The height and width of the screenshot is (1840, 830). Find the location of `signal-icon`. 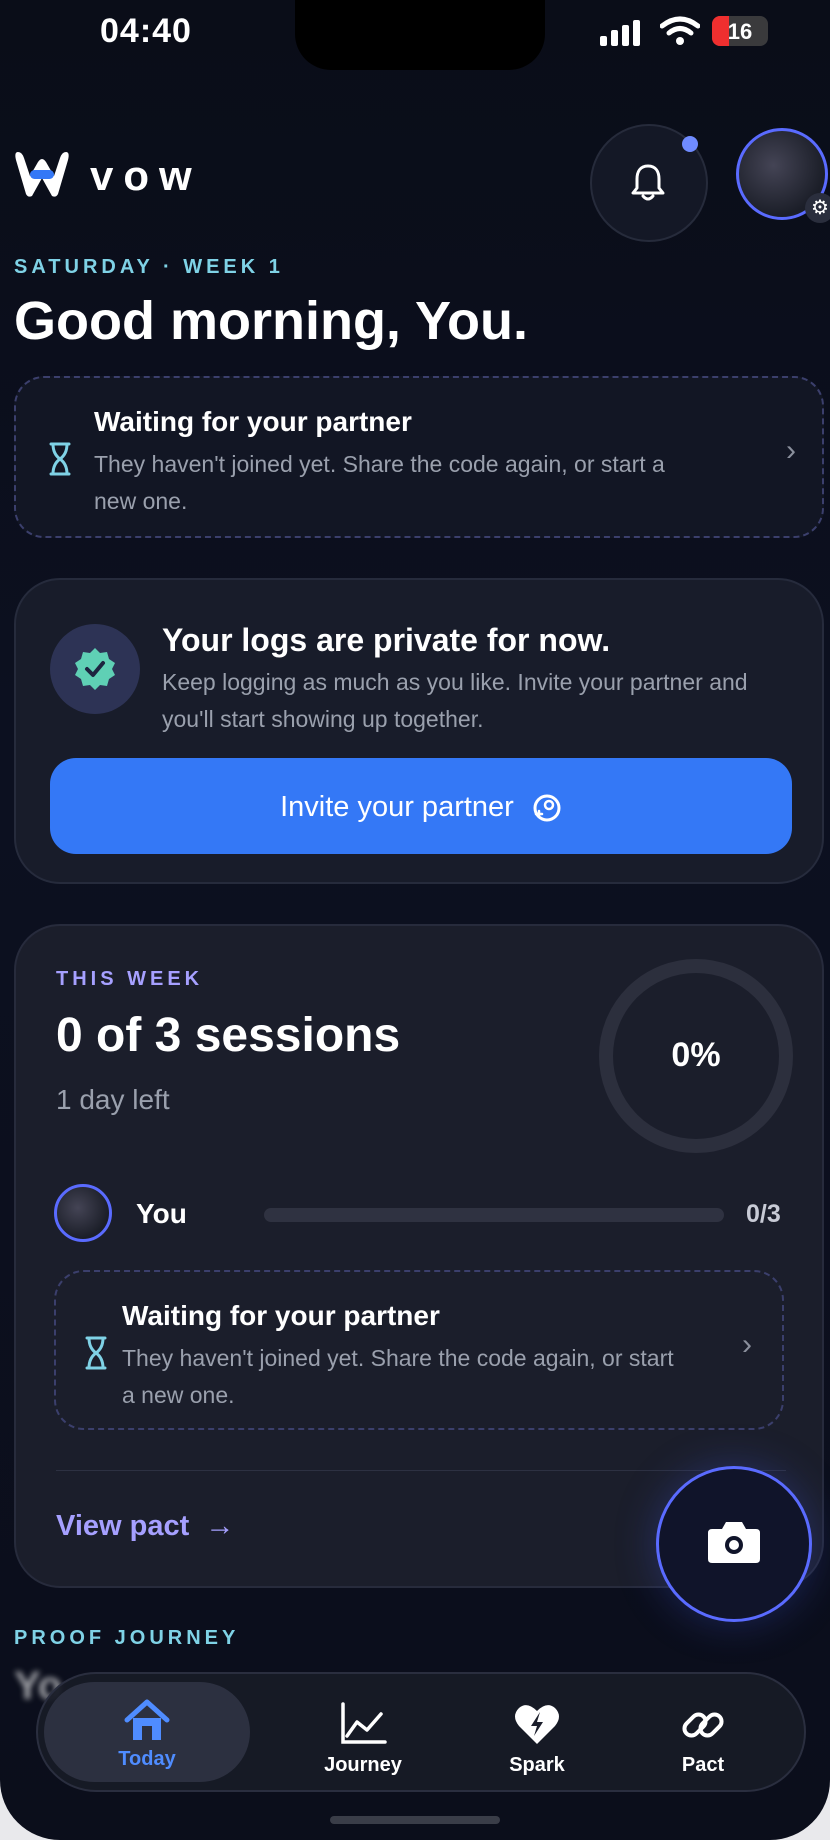

signal-icon is located at coordinates (620, 33).